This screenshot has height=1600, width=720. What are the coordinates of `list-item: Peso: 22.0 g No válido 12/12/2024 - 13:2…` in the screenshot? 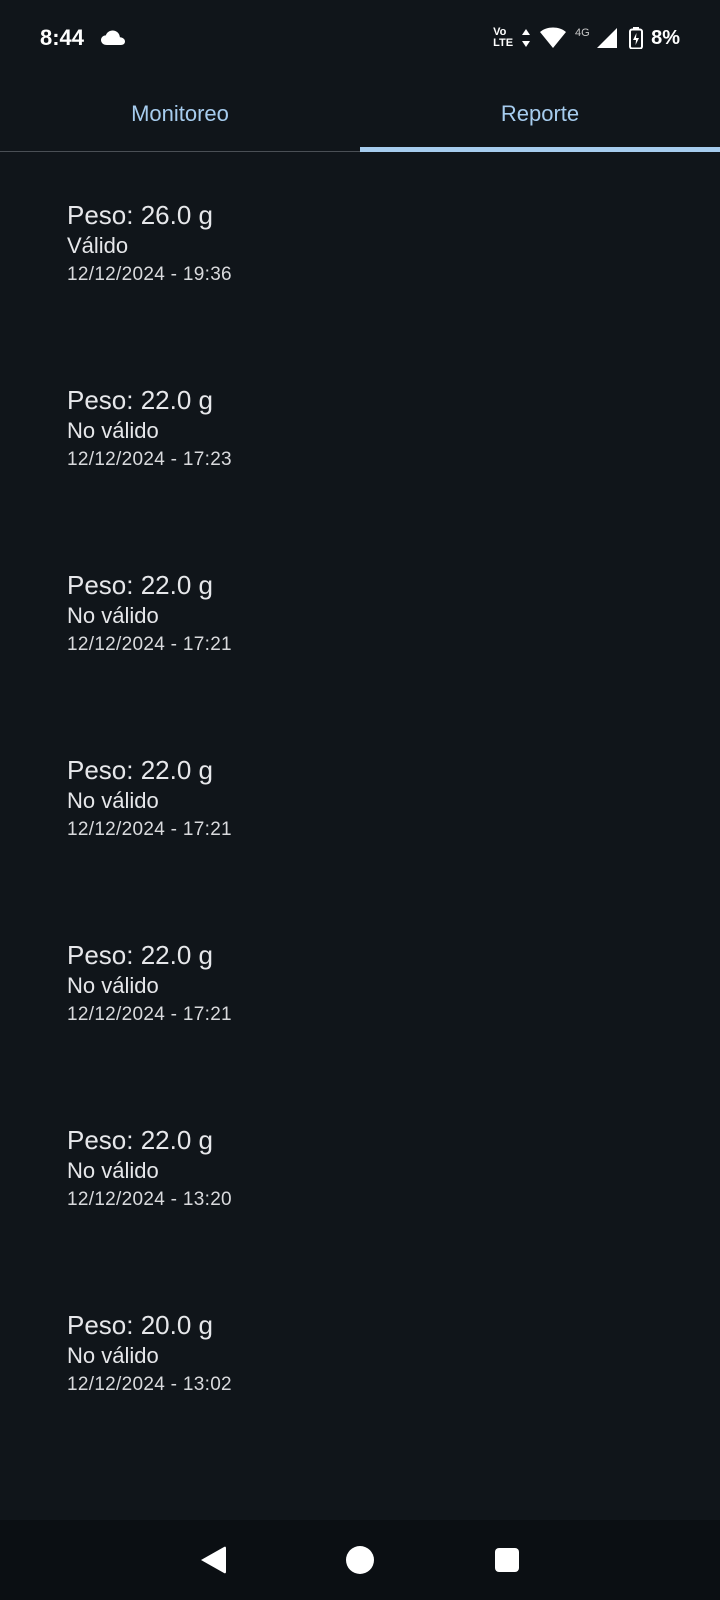 It's located at (360, 1169).